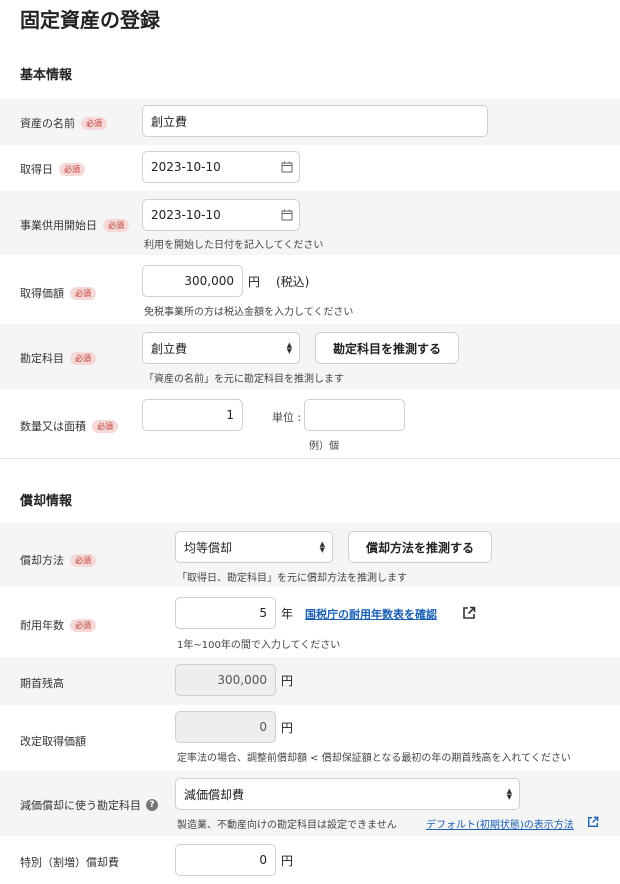  What do you see at coordinates (242, 680) in the screenshot?
I see `opening-balance-value: 300,000` at bounding box center [242, 680].